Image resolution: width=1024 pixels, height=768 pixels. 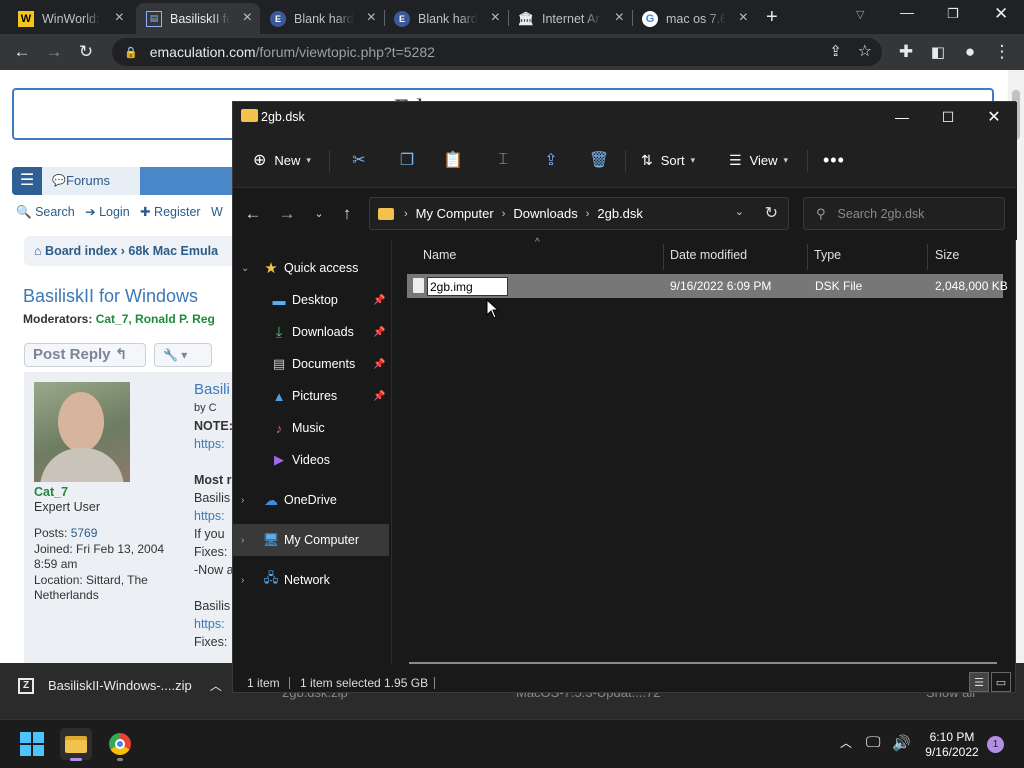 What do you see at coordinates (114, 212) in the screenshot?
I see `login-link: Login` at bounding box center [114, 212].